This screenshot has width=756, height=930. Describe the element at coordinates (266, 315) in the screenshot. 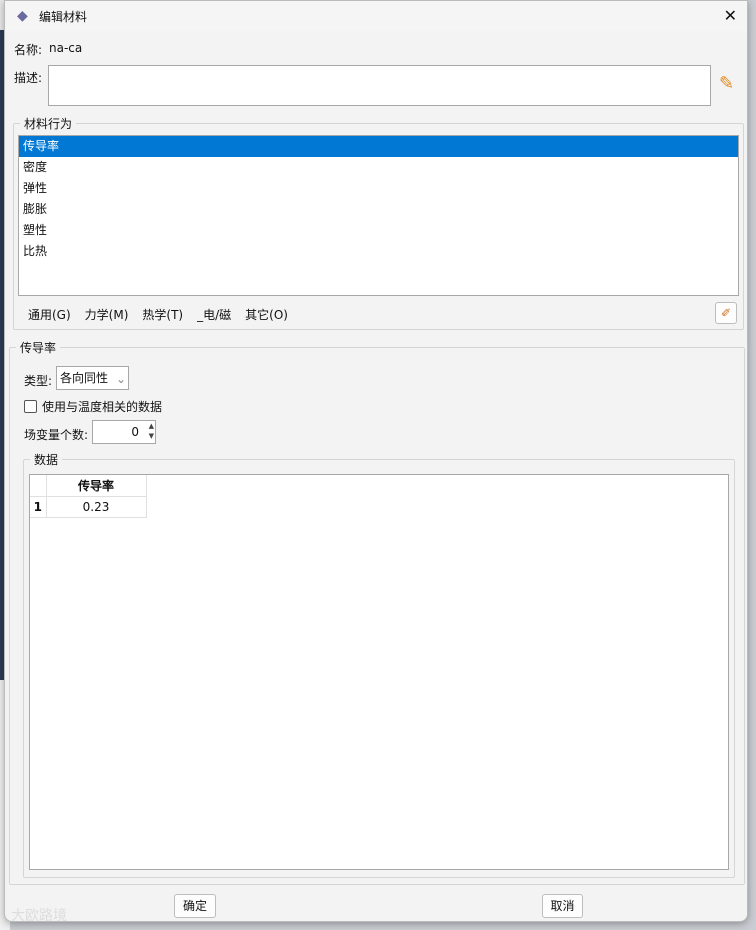

I see `menu-other: 其它(O)` at that location.